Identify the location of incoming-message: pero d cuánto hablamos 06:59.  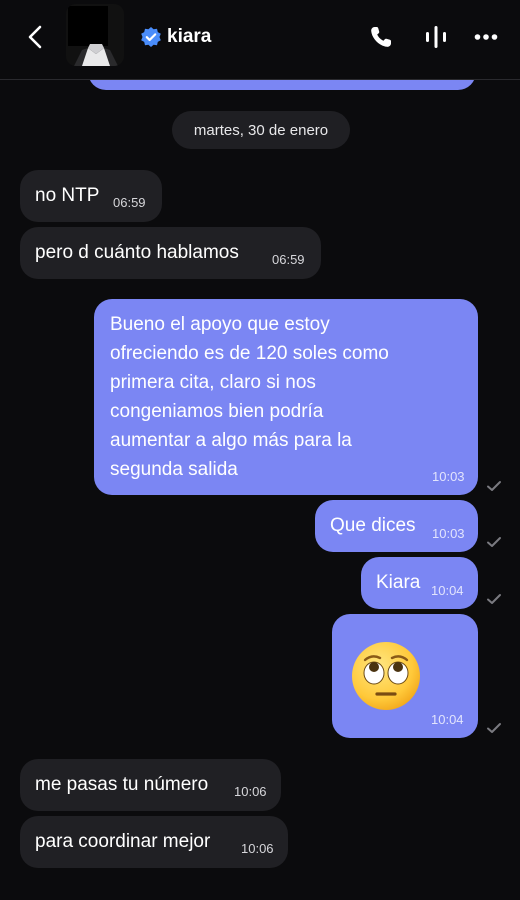
(170, 253).